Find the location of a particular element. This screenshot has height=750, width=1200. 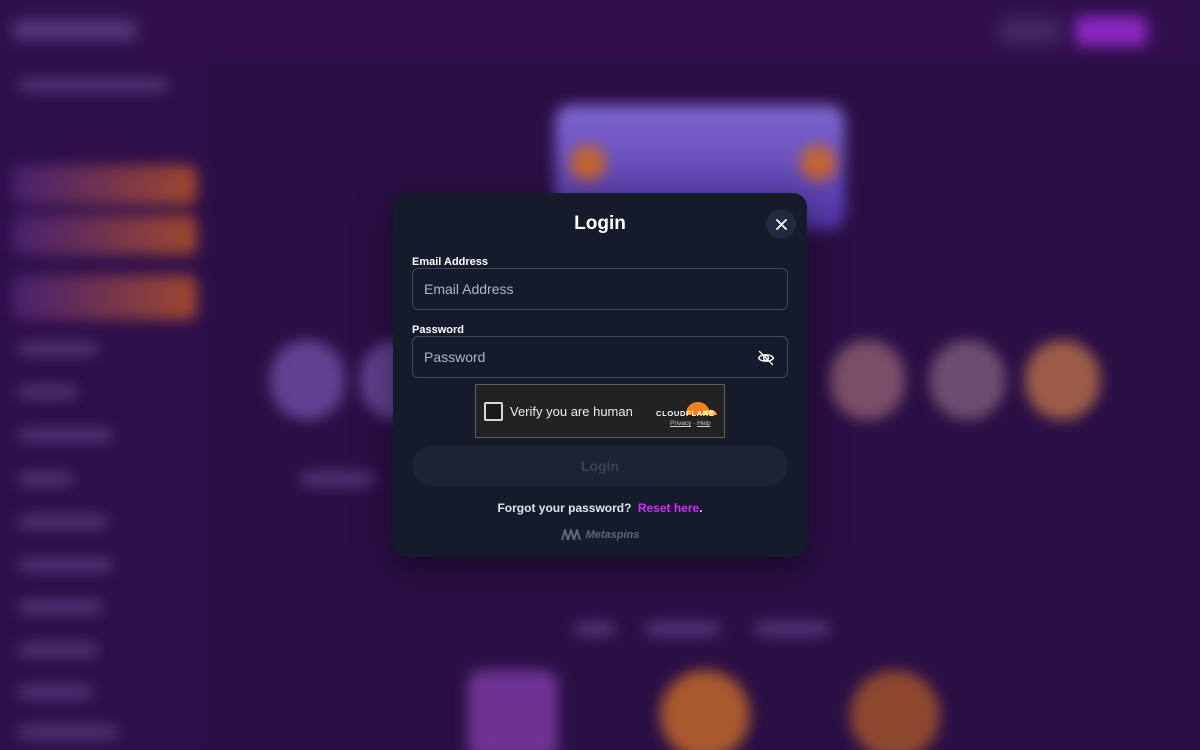

close-button is located at coordinates (781, 224).